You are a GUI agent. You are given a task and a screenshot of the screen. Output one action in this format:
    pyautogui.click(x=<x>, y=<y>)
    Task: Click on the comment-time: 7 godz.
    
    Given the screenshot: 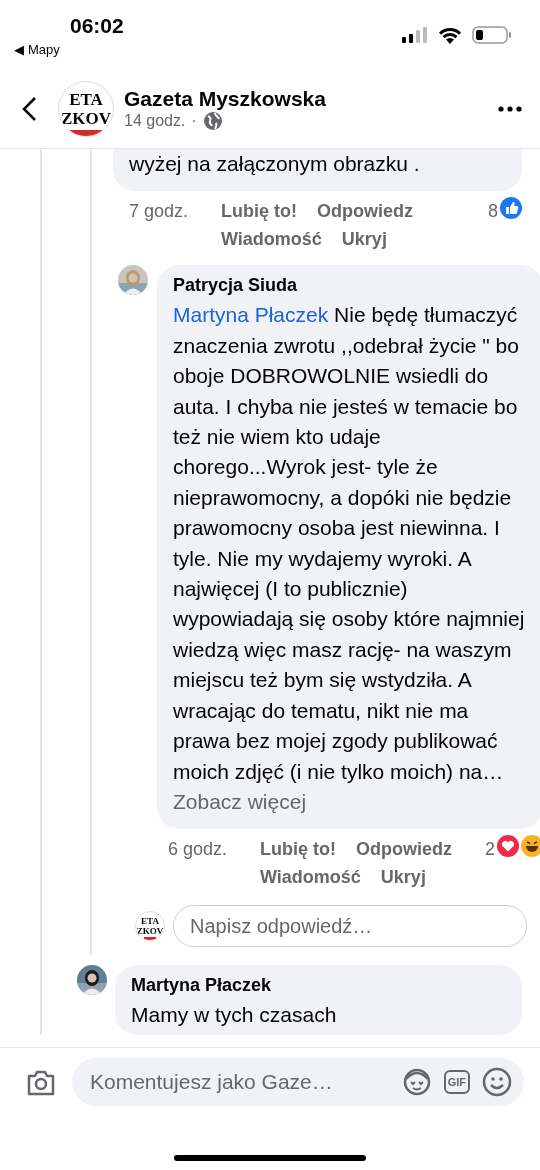 What is the action you would take?
    pyautogui.click(x=159, y=212)
    